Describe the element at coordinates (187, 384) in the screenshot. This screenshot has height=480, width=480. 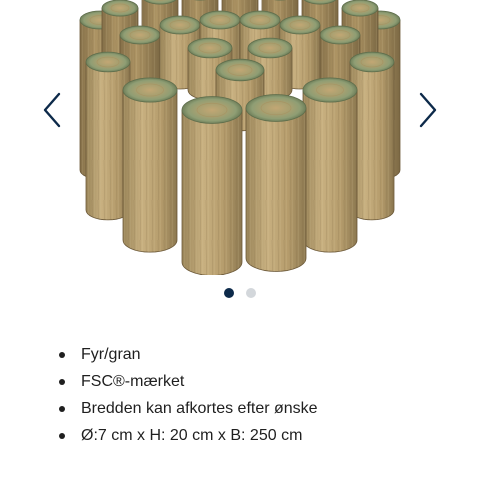
I see `feature-item: FSC®-mærket` at that location.